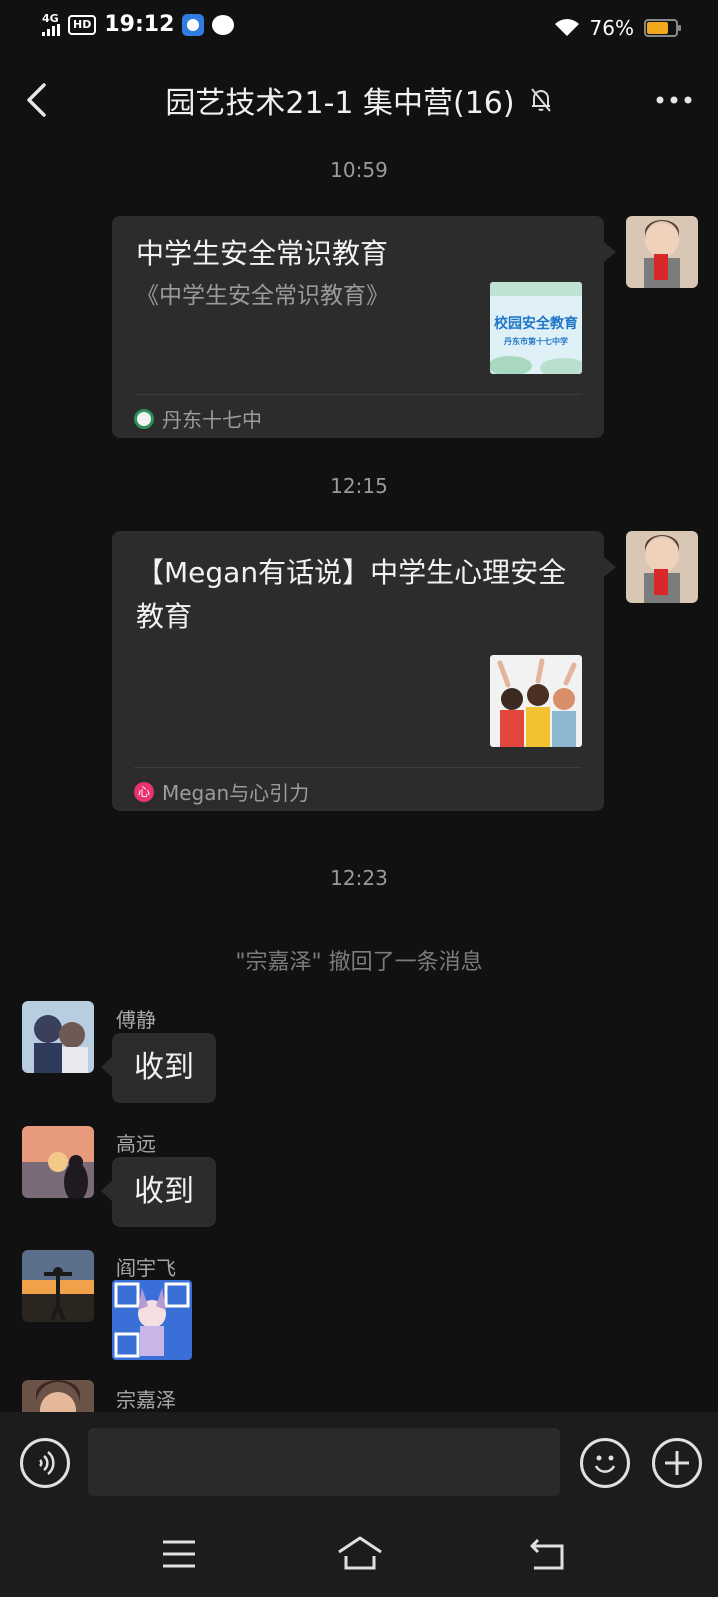  I want to click on menu-icon, so click(179, 1554).